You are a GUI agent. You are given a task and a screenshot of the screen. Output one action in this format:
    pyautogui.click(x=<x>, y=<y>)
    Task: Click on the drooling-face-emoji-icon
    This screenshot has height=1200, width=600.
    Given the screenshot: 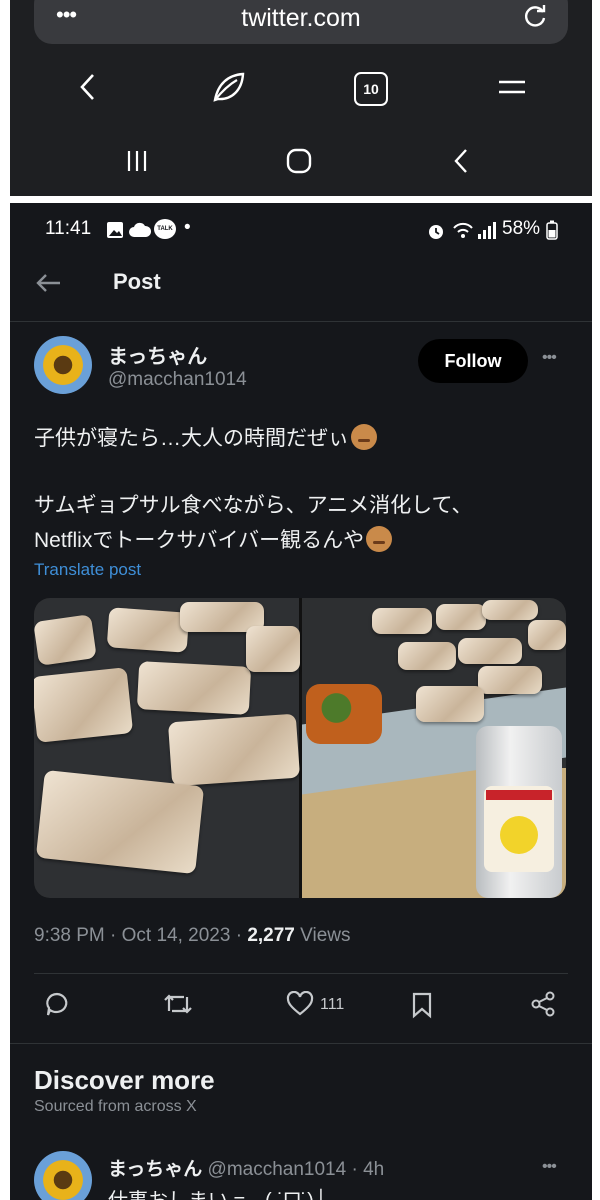 What is the action you would take?
    pyautogui.click(x=379, y=539)
    